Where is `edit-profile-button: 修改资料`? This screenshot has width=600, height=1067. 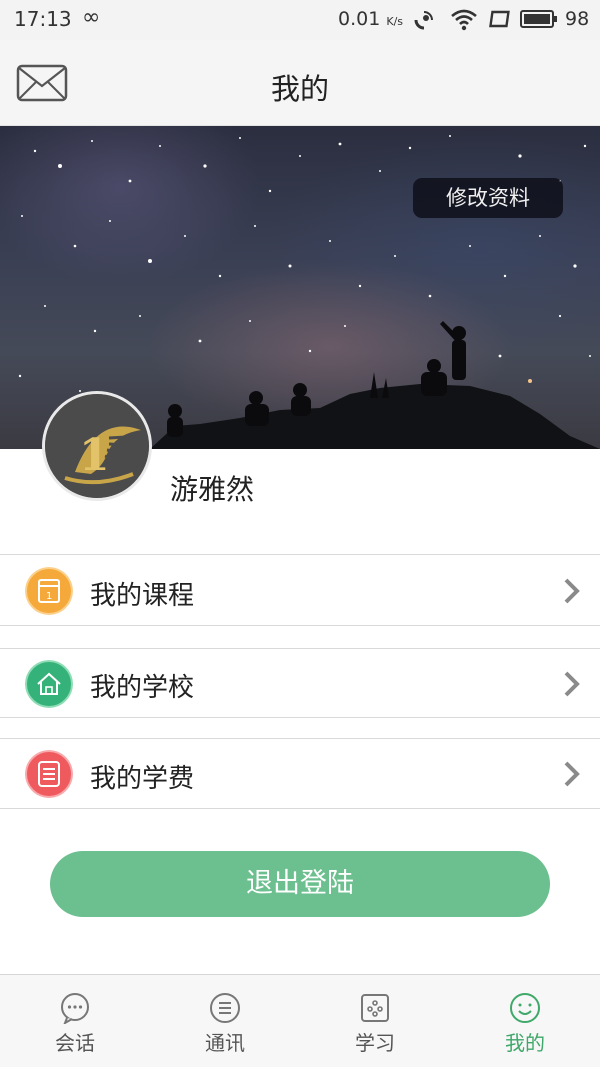
edit-profile-button: 修改资料 is located at coordinates (488, 198).